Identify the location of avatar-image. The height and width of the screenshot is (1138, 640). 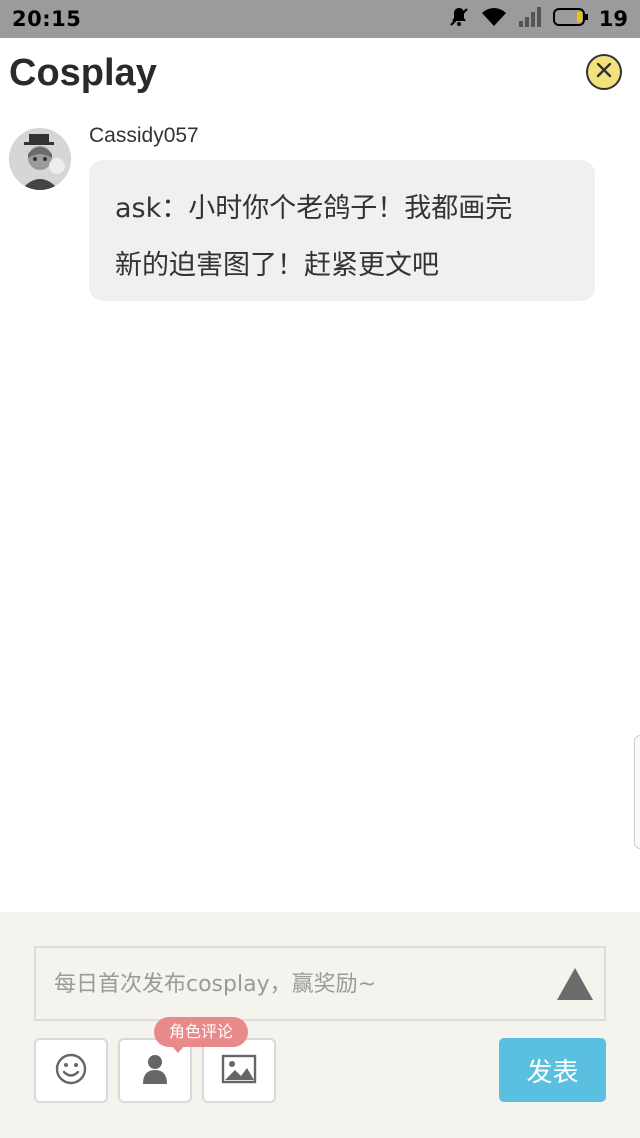
(40, 159).